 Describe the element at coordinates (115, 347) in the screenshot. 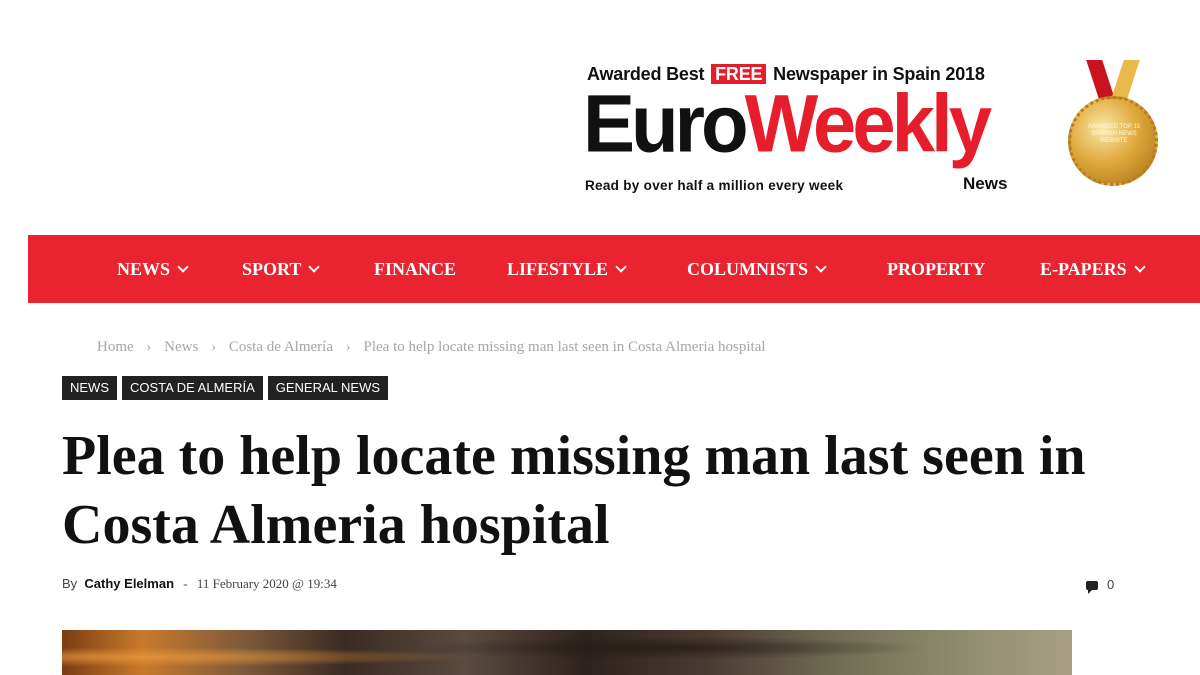

I see `breadcrumb-home: Home` at that location.